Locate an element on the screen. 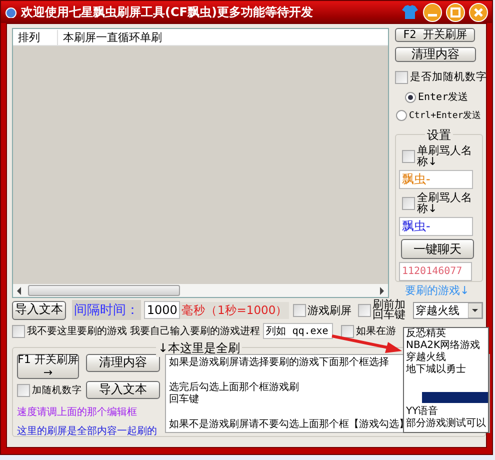 The height and width of the screenshot is (460, 495). process-field: 列如 qq.exe is located at coordinates (298, 331).